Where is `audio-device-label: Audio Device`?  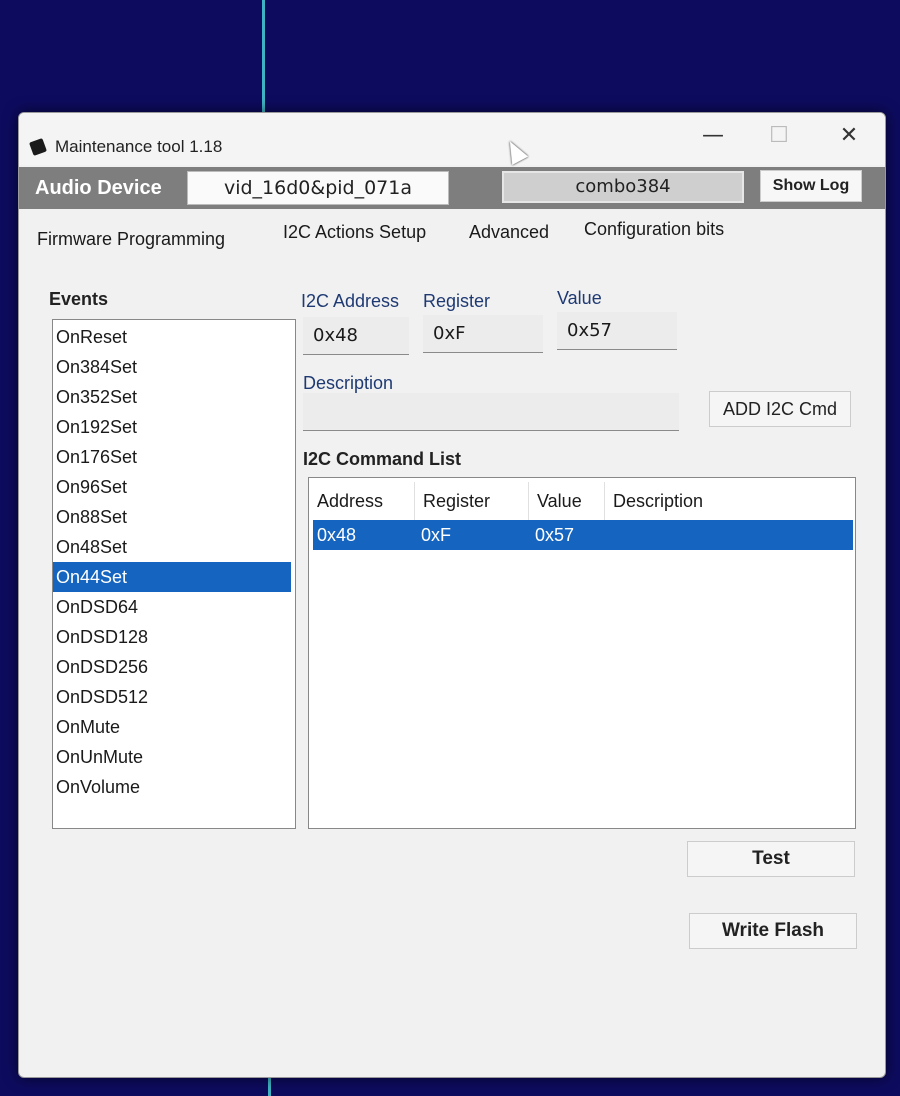
audio-device-label: Audio Device is located at coordinates (98, 188).